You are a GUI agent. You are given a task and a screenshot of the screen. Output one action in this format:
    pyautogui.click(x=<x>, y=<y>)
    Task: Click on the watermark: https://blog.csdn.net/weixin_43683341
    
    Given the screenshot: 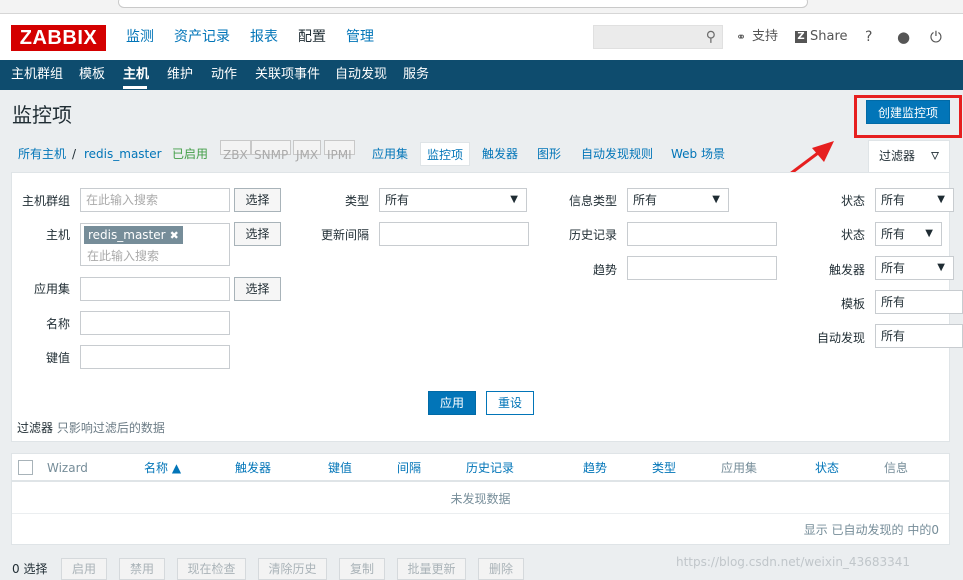 What is the action you would take?
    pyautogui.click(x=793, y=562)
    